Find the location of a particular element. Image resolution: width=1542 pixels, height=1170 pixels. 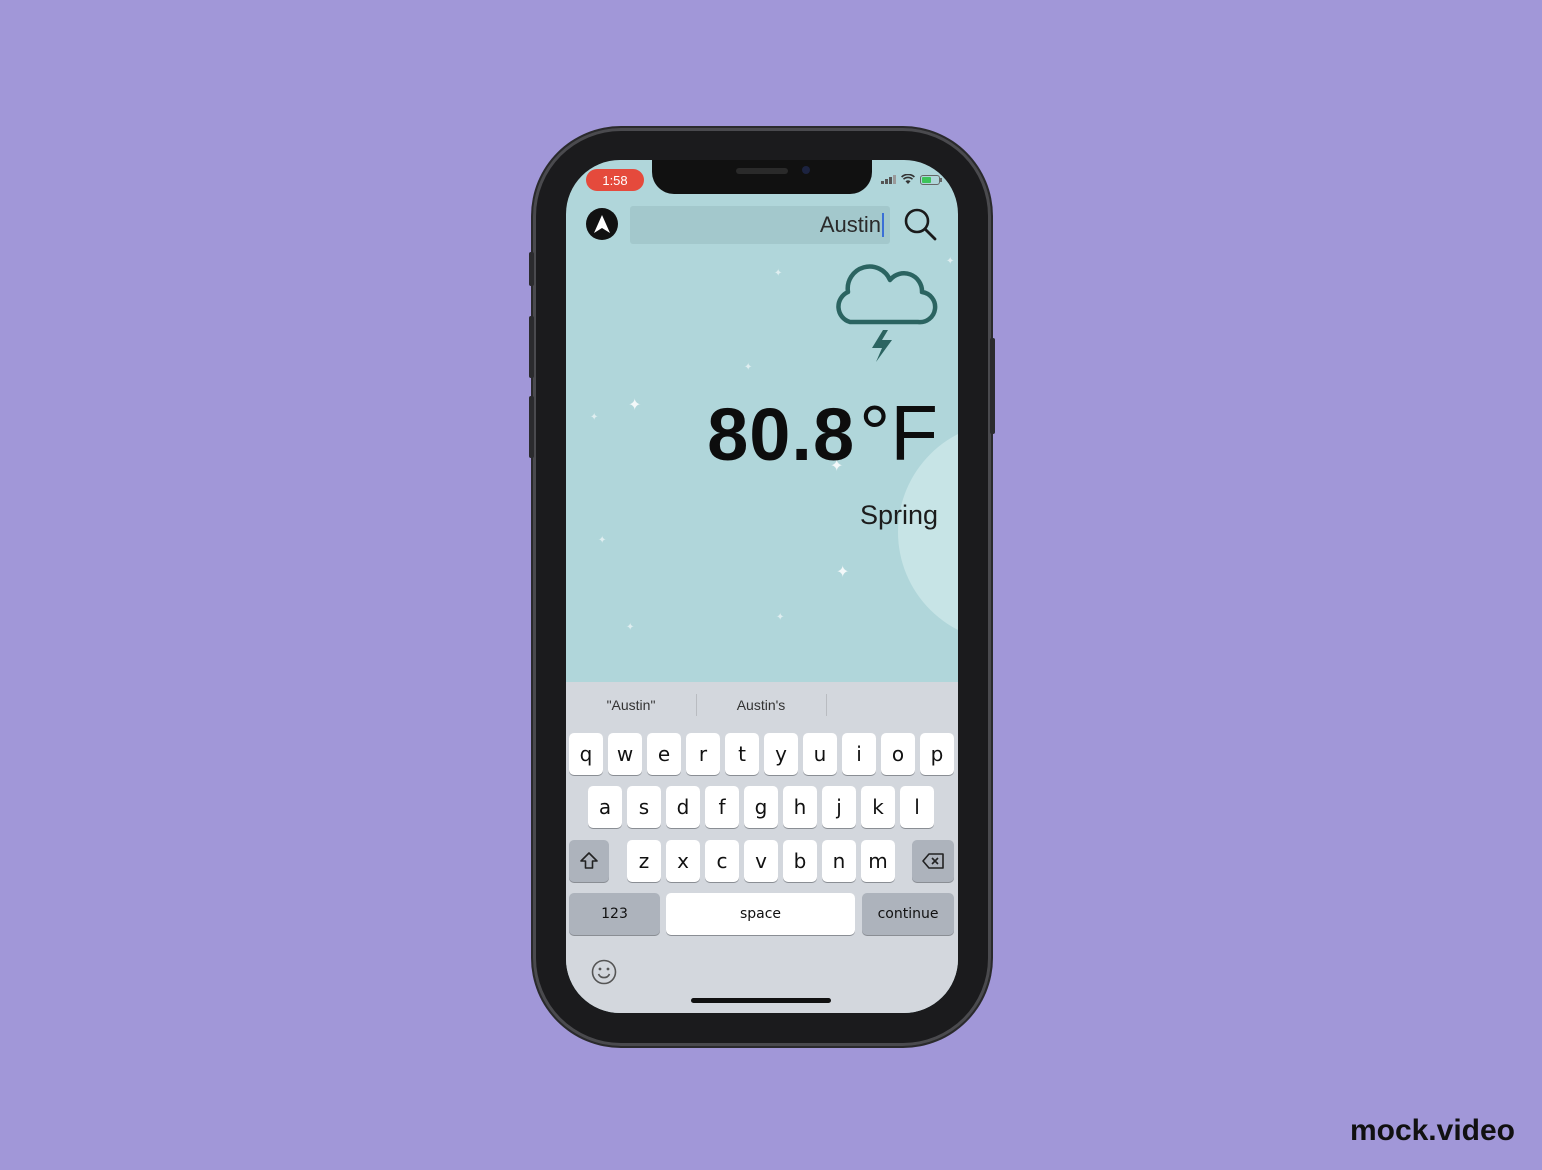

key: j is located at coordinates (839, 807).